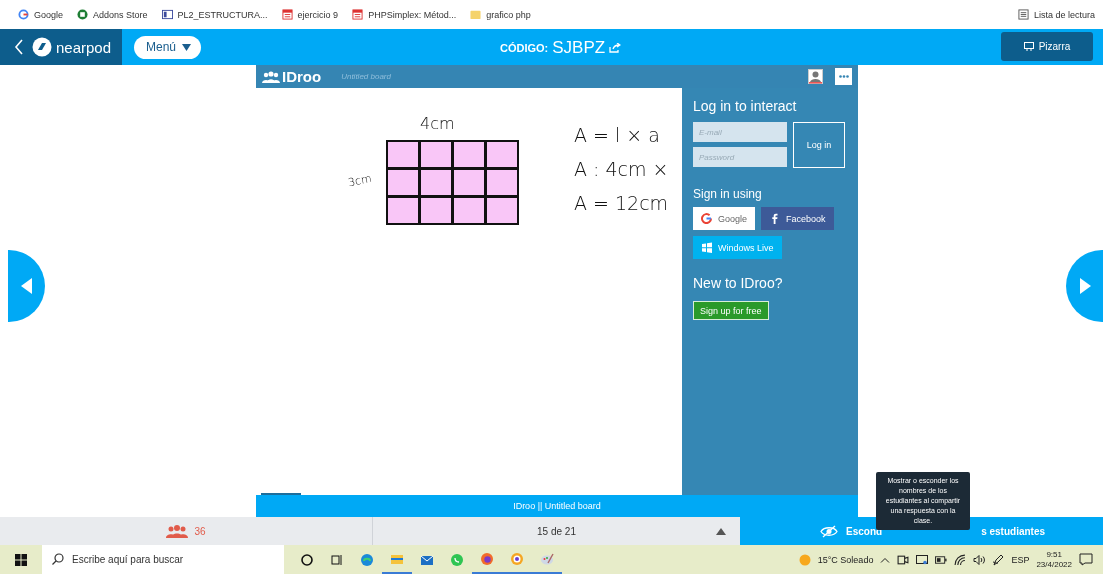 The image size is (1103, 574). What do you see at coordinates (200, 531) in the screenshot?
I see `participant-count: 36` at bounding box center [200, 531].